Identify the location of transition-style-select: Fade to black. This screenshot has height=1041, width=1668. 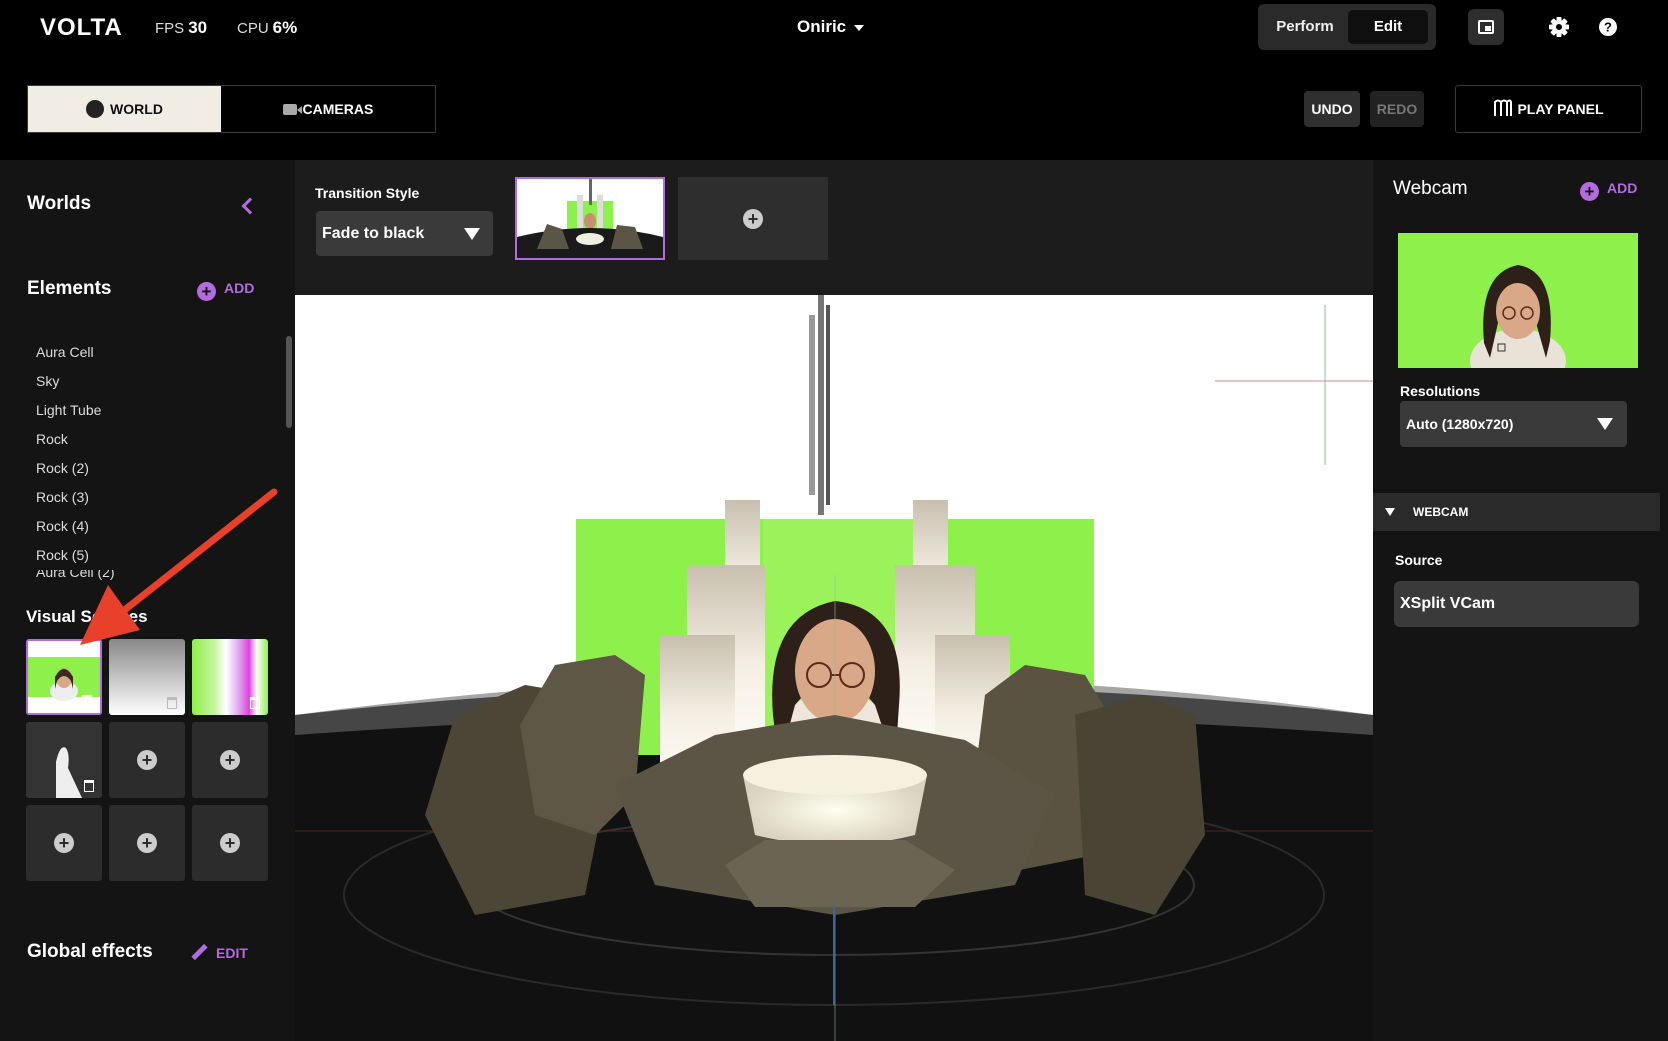
(404, 233).